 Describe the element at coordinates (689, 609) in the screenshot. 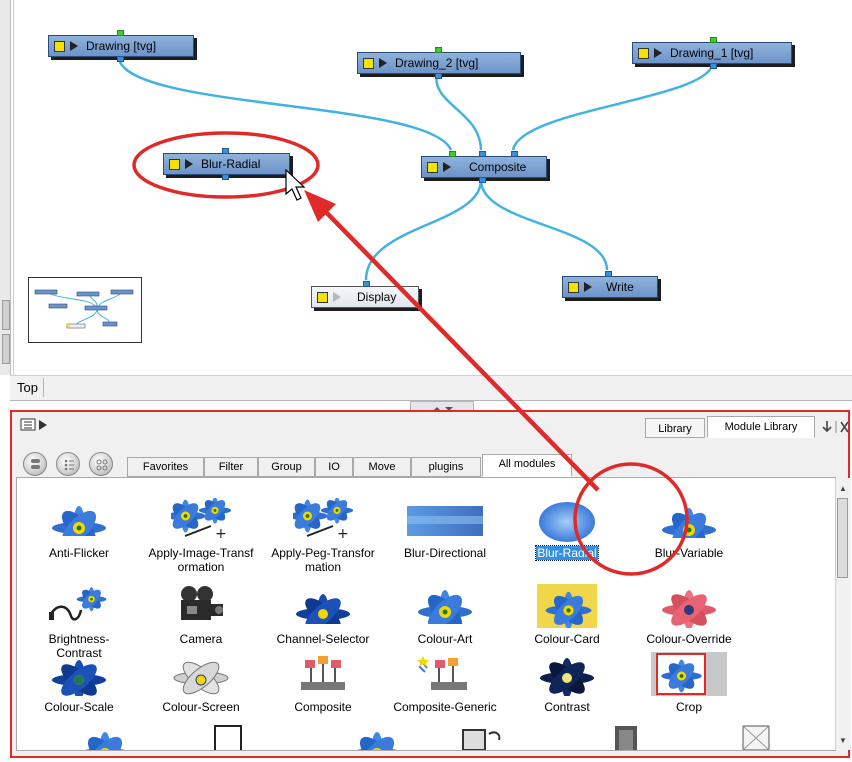

I see `colour-override-icon` at that location.